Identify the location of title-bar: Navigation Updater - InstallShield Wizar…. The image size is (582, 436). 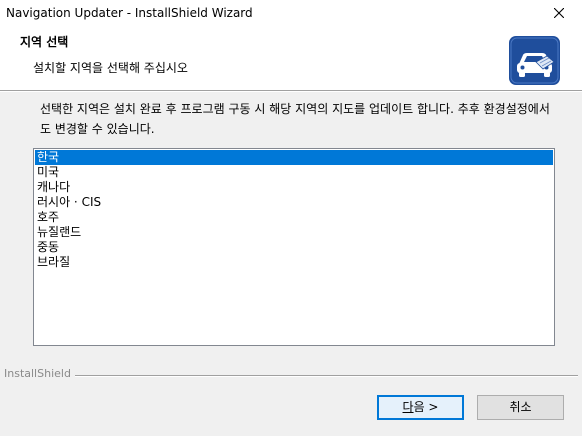
(291, 13).